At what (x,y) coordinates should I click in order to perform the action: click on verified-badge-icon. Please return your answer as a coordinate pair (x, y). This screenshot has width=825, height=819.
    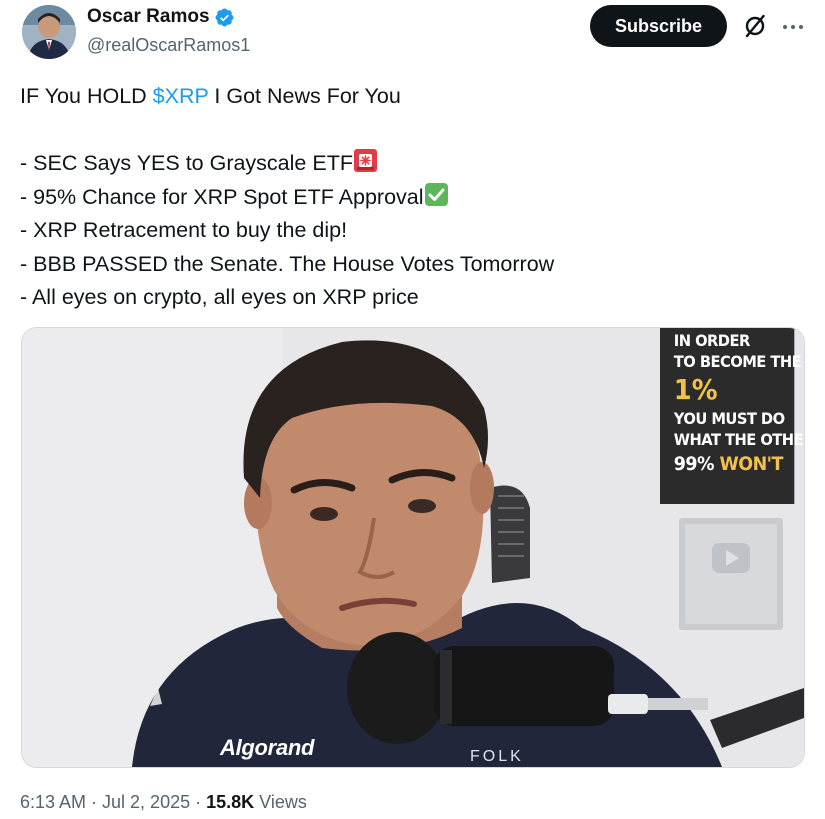
    Looking at the image, I should click on (224, 17).